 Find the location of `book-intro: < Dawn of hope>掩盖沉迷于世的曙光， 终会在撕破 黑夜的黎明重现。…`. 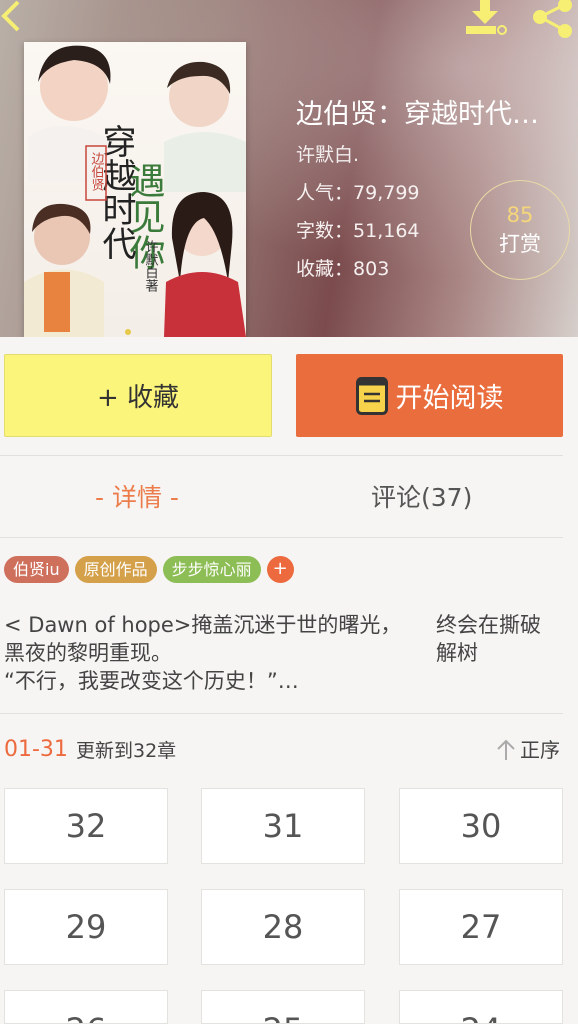

book-intro: < Dawn of hope>掩盖沉迷于世的曙光， 终会在撕破 黑夜的黎明重现。… is located at coordinates (284, 653).